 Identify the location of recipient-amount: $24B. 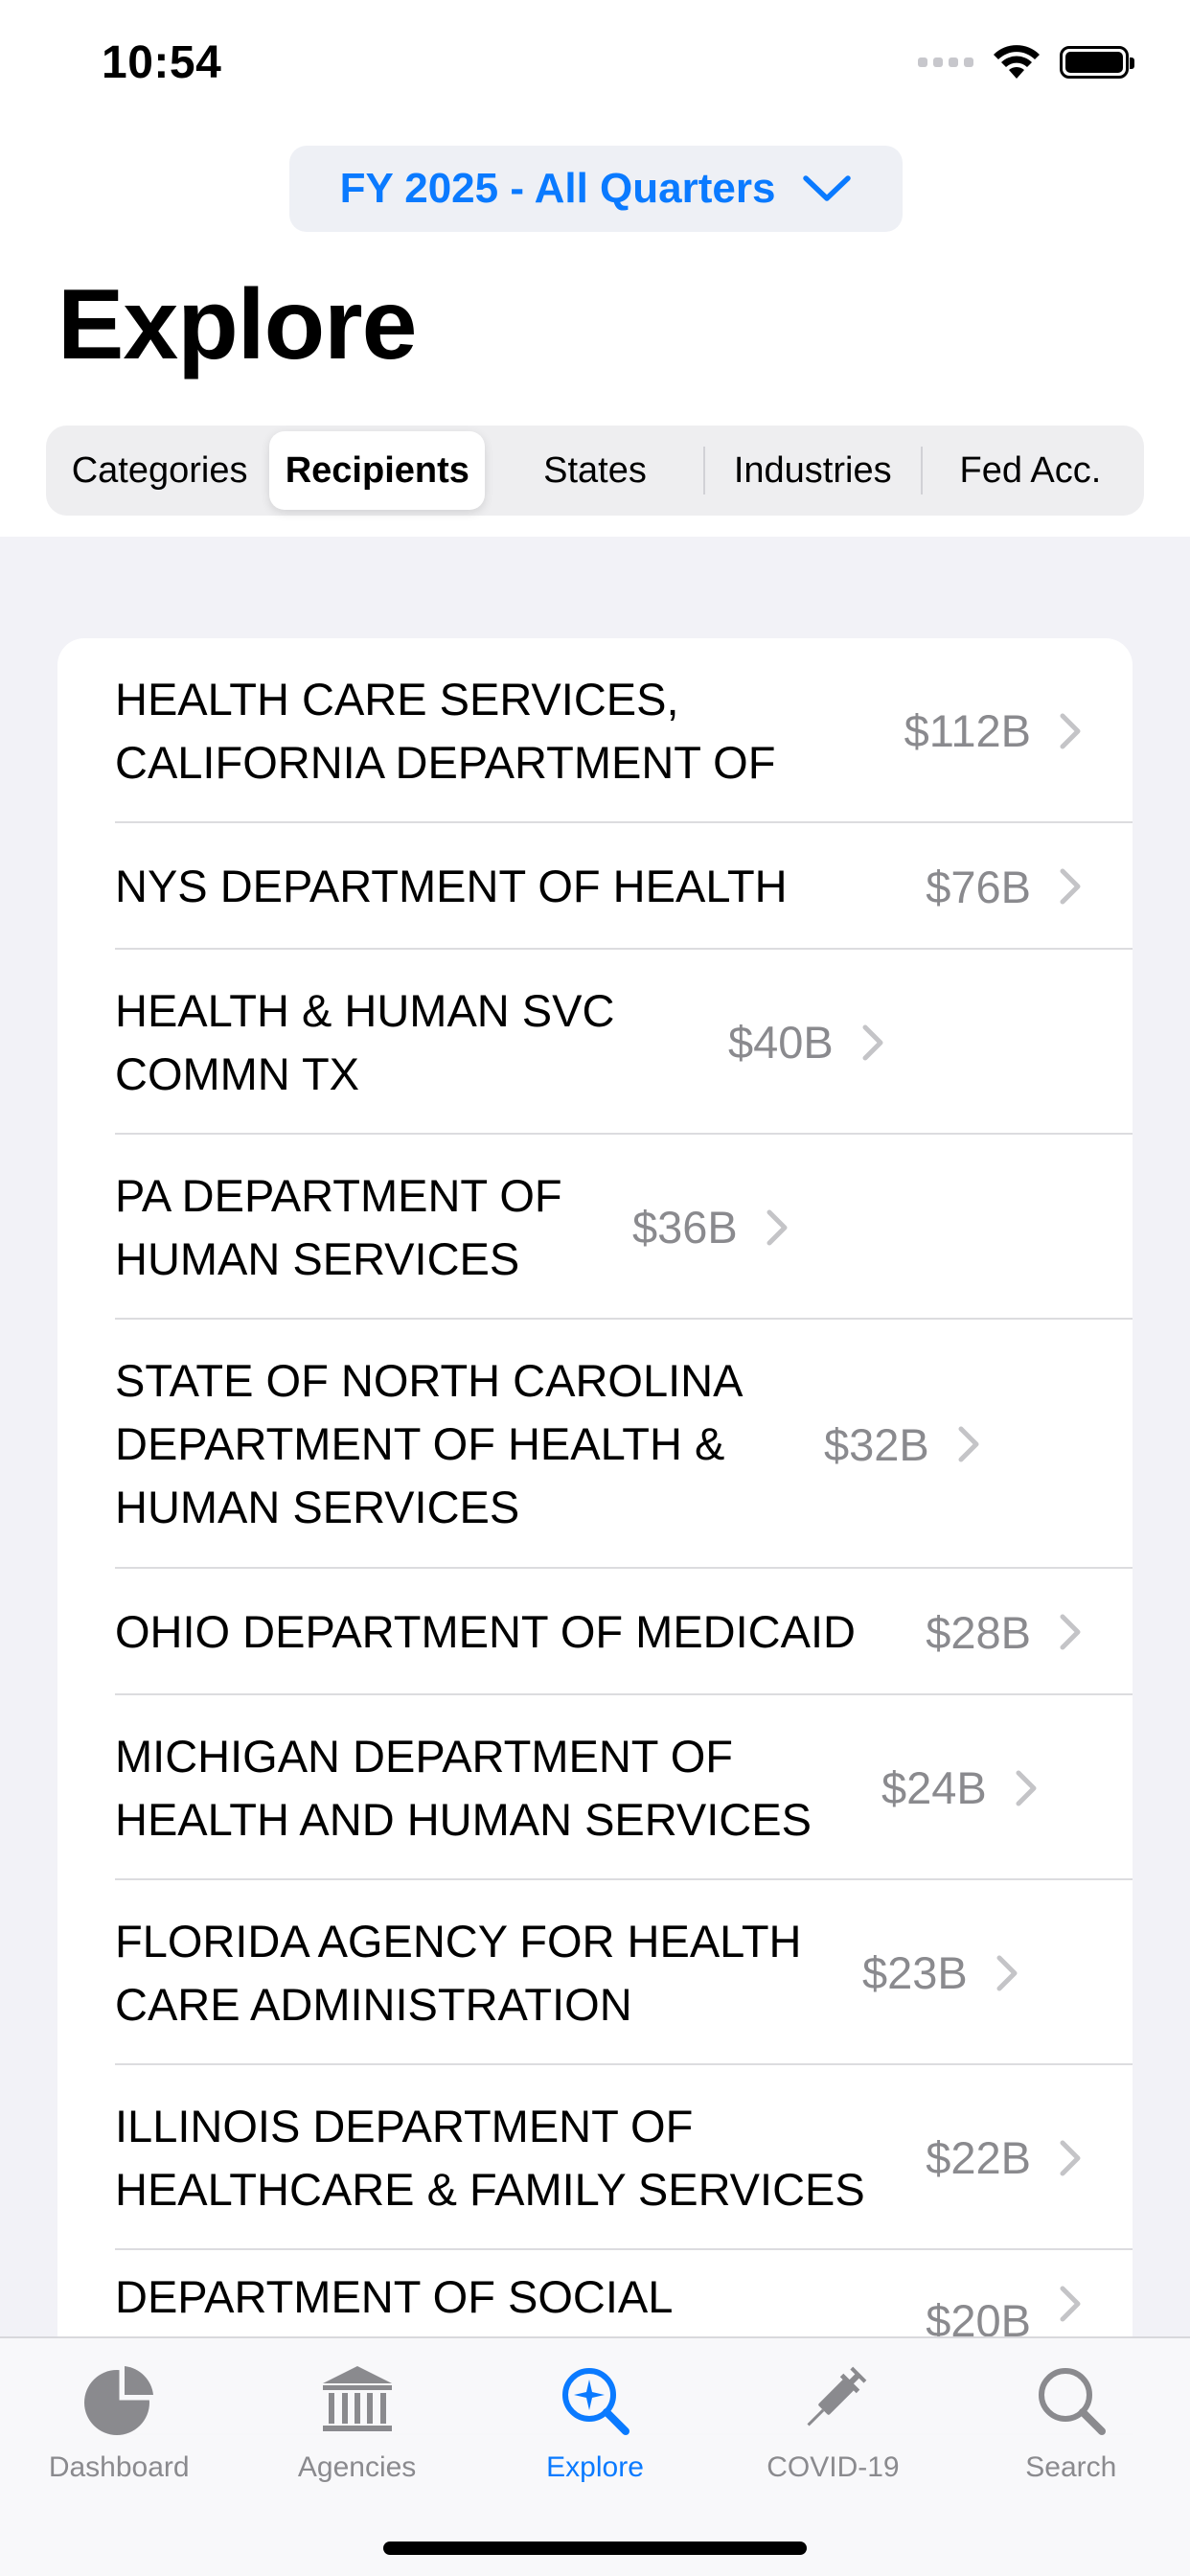
(934, 1787).